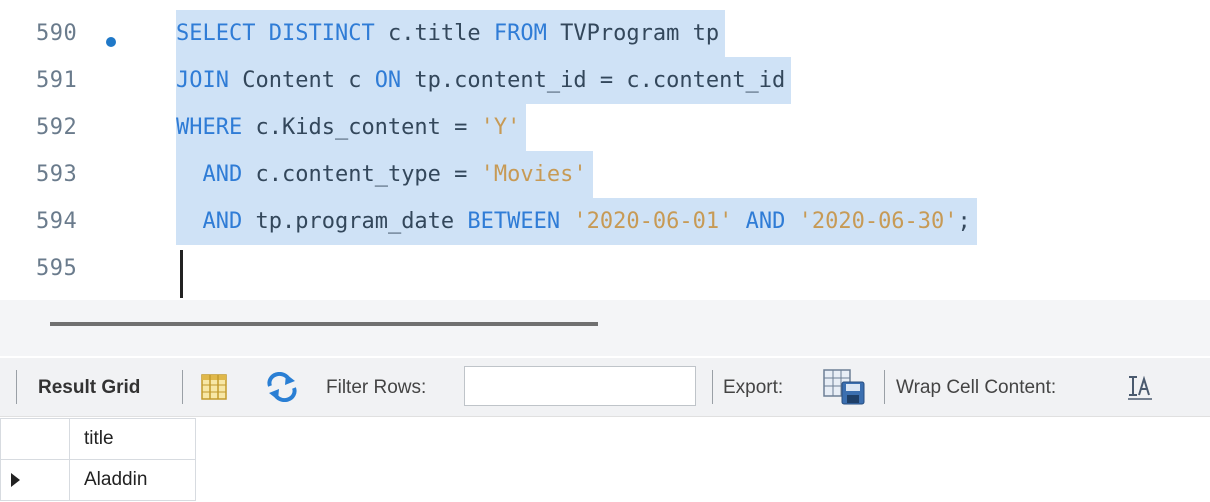 Image resolution: width=1210 pixels, height=502 pixels. Describe the element at coordinates (57, 268) in the screenshot. I see `line-number: 595` at that location.